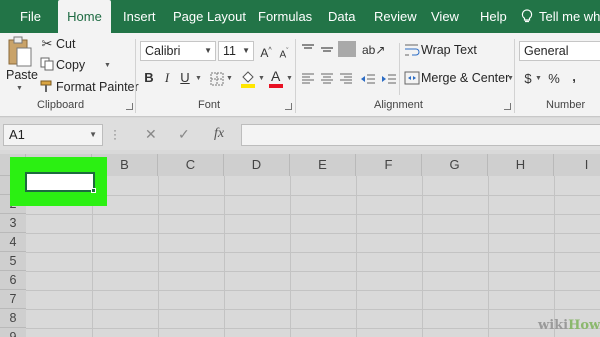  What do you see at coordinates (229, 51) in the screenshot?
I see `font-size-value: 11` at bounding box center [229, 51].